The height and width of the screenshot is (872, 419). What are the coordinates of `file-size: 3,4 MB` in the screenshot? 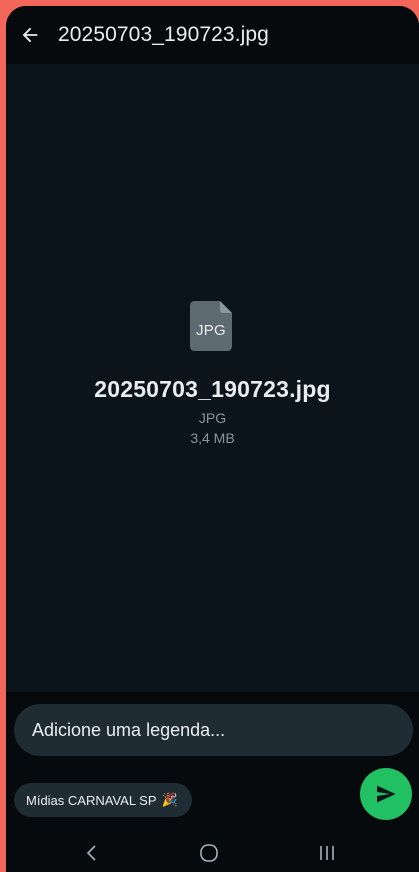 It's located at (212, 438).